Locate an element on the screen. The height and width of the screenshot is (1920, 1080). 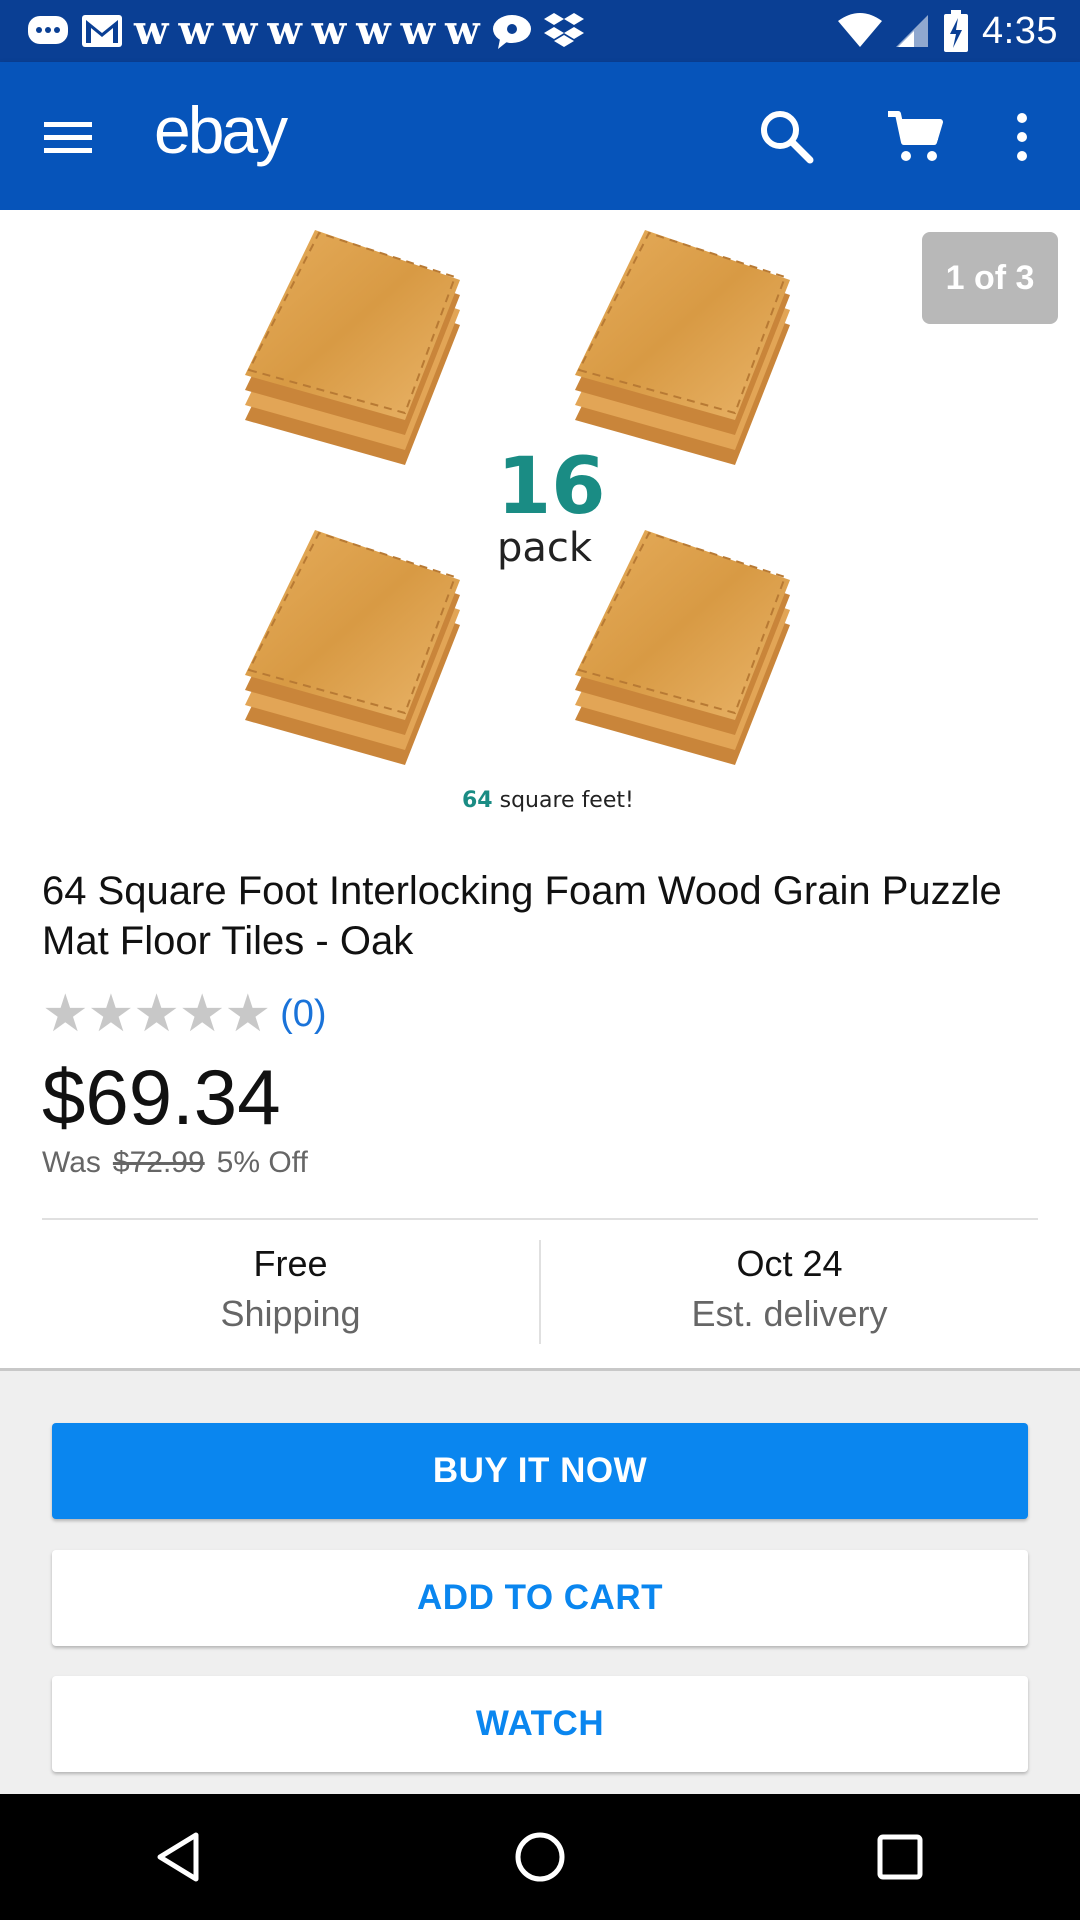
rating-count-link: (0) is located at coordinates (303, 1014).